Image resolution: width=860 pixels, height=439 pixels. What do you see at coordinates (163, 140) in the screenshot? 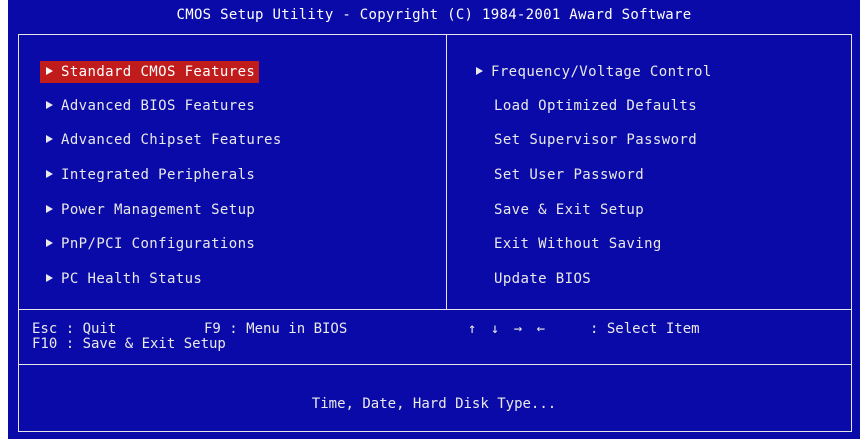
I see `menu-item-advanced-chipset-features: Advanced Chipset Features` at bounding box center [163, 140].